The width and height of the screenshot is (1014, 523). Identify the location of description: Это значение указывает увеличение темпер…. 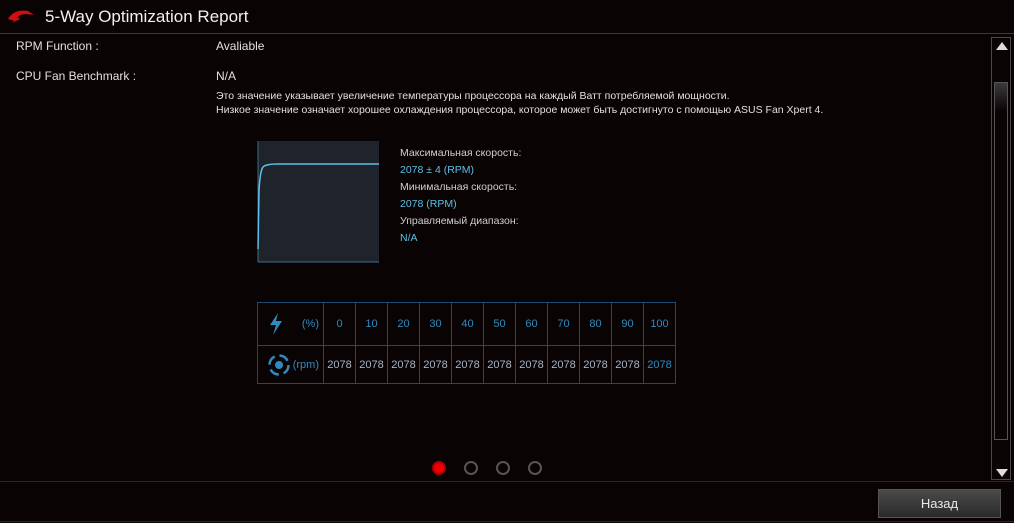
(519, 103).